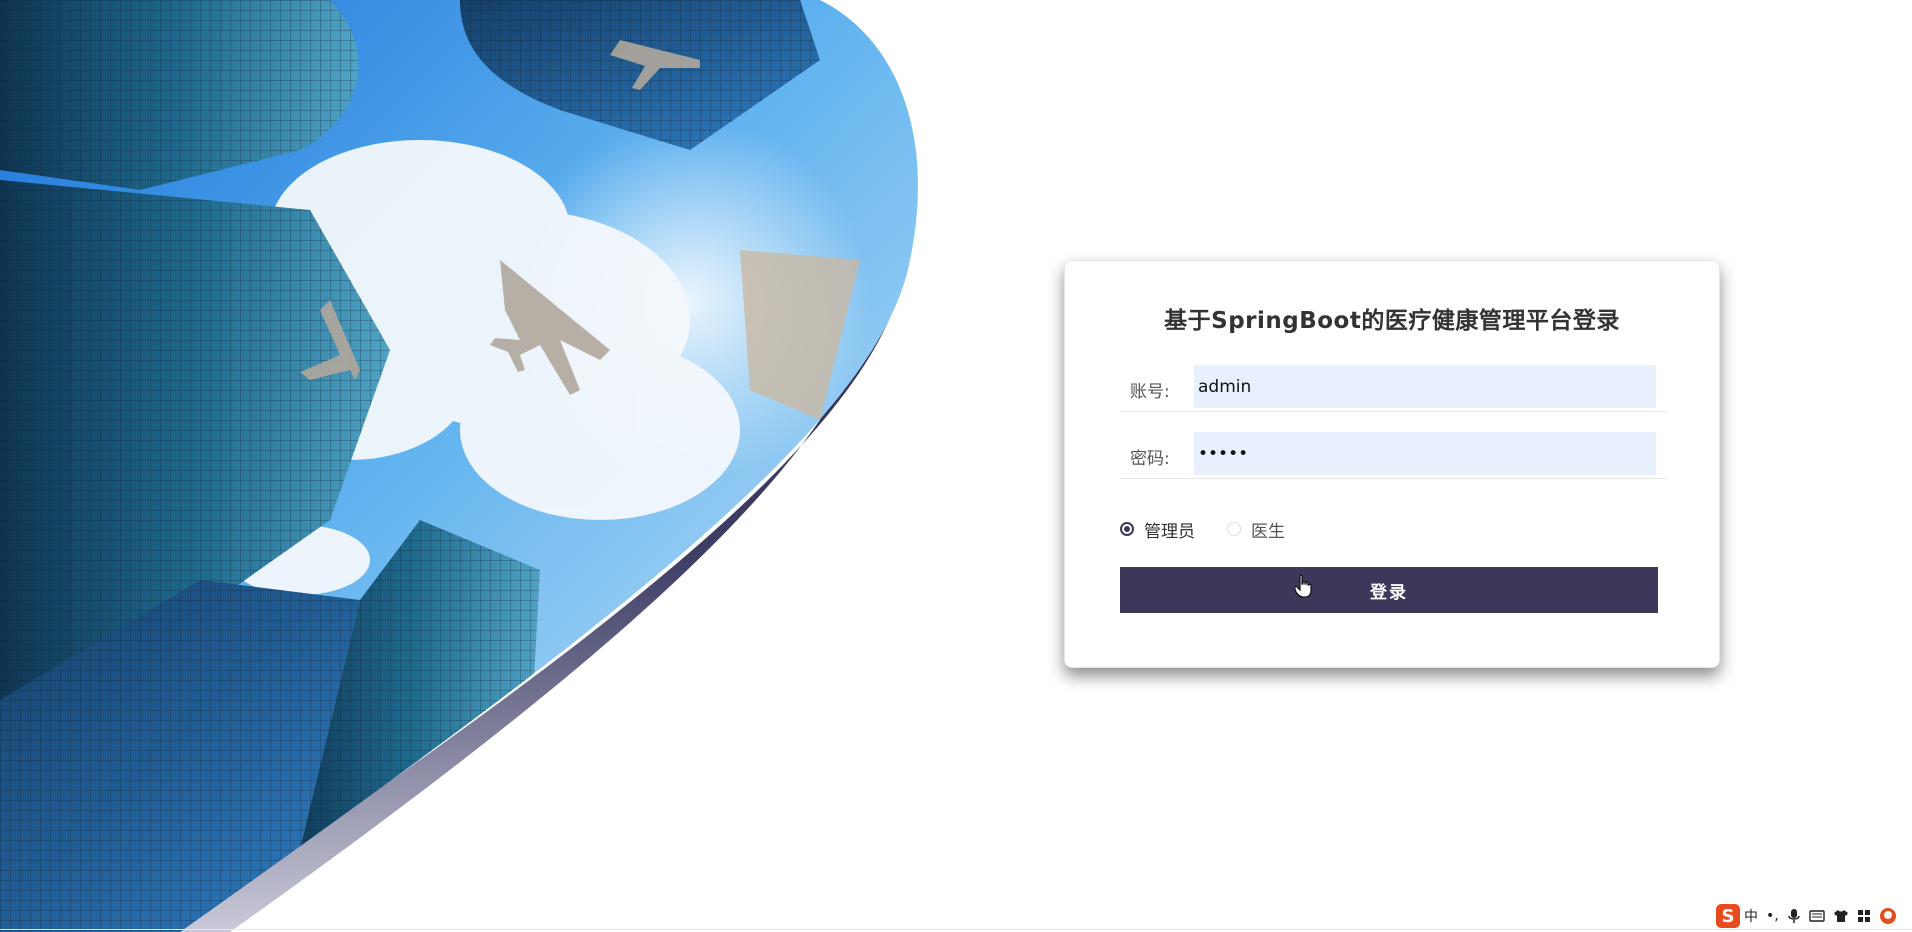  Describe the element at coordinates (1425, 386) in the screenshot. I see `account-input` at that location.